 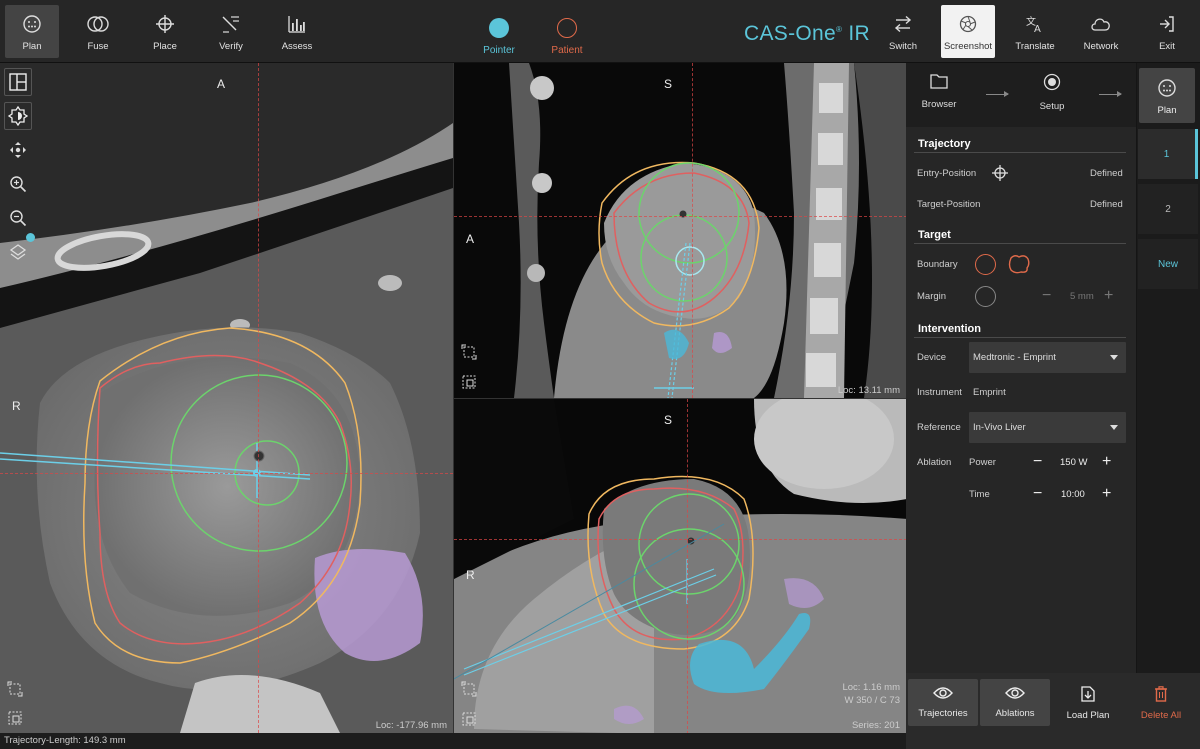 What do you see at coordinates (1052, 106) in the screenshot?
I see `step-label: Setup` at bounding box center [1052, 106].